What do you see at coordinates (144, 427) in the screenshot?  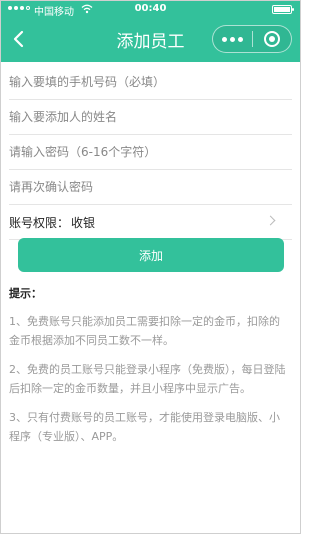 I see `tip-item: 3、只有付费账号的员工账号，才能使用登录电脑版、小程序（专业版）、APP。` at bounding box center [144, 427].